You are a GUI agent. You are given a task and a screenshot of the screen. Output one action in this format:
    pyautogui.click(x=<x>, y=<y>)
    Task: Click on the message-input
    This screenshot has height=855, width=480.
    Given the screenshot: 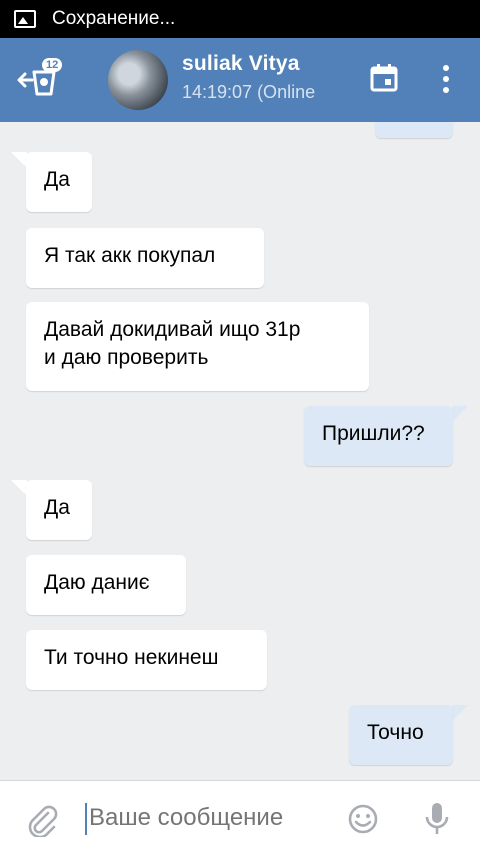 What is the action you would take?
    pyautogui.click(x=207, y=818)
    